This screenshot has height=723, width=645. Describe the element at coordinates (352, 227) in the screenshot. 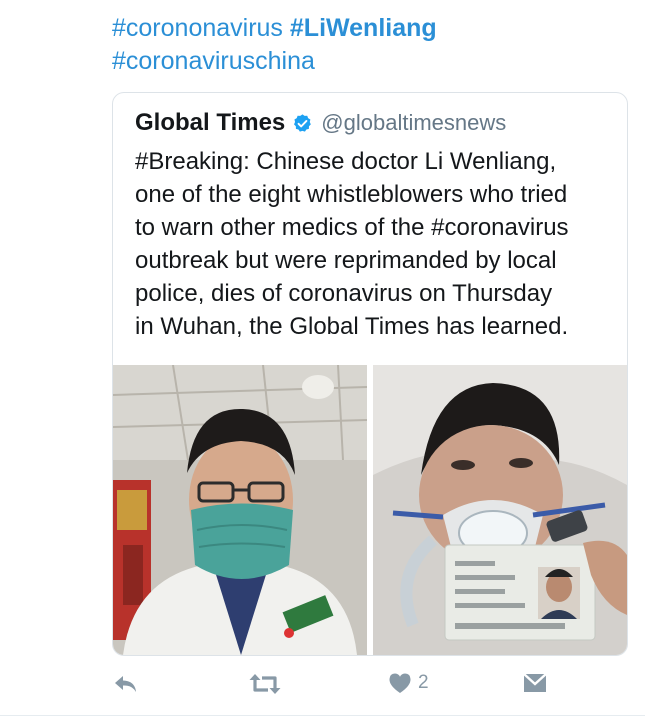

I see `quoted-text-line: to warn other medics of the #coronavirus` at that location.